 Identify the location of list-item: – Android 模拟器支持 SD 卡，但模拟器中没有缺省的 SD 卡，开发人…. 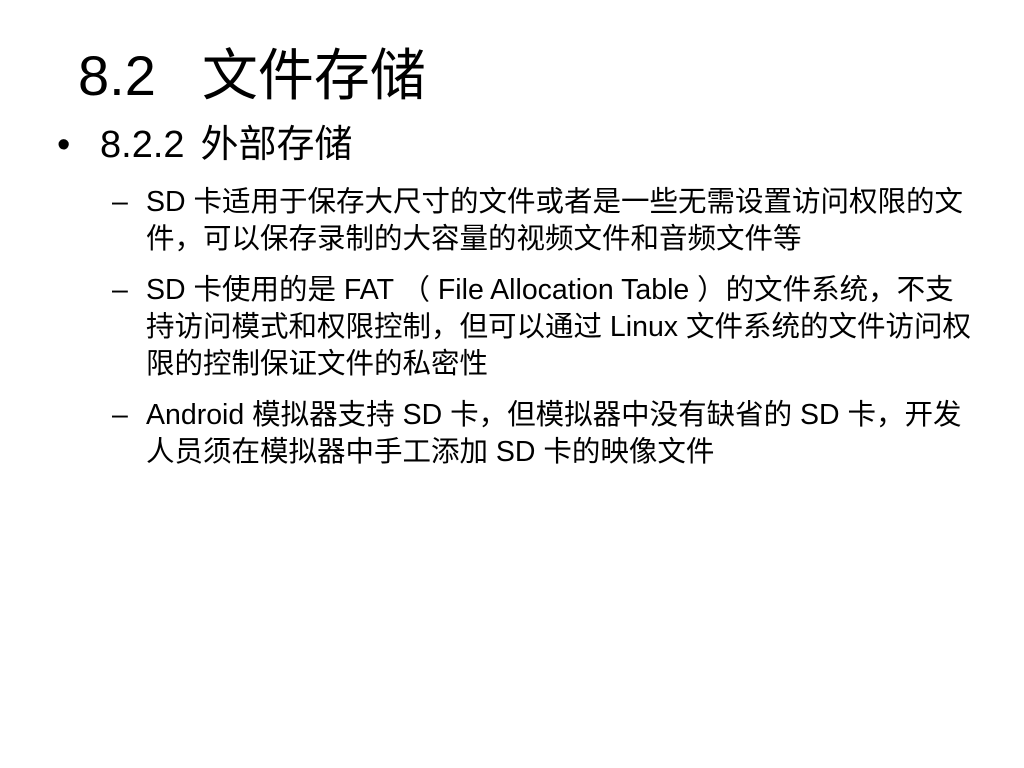
(542, 434).